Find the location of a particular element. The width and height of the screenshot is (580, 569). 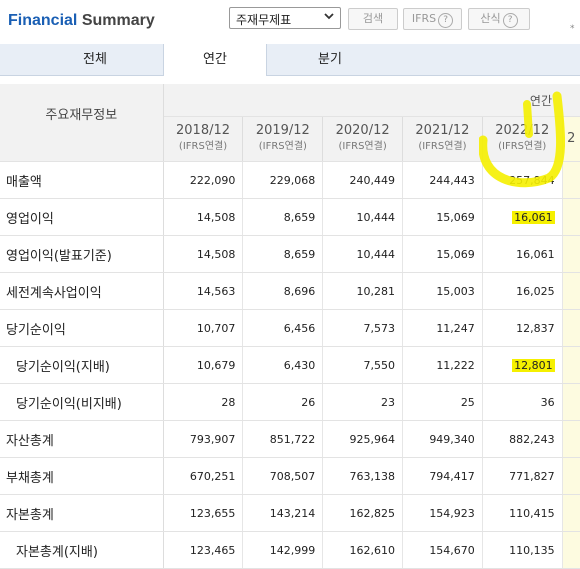

tab-all: 전체 is located at coordinates (95, 59).